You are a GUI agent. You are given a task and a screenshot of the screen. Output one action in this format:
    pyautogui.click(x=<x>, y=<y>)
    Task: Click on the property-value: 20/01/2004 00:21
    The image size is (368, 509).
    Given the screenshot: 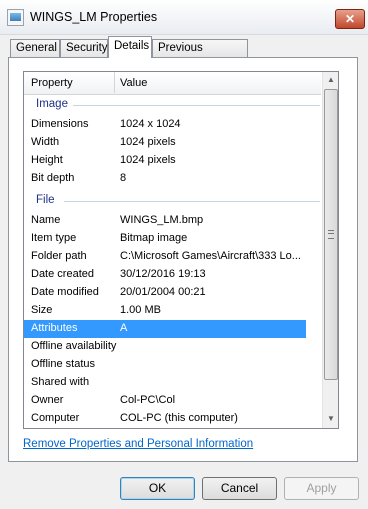 What is the action you would take?
    pyautogui.click(x=163, y=292)
    